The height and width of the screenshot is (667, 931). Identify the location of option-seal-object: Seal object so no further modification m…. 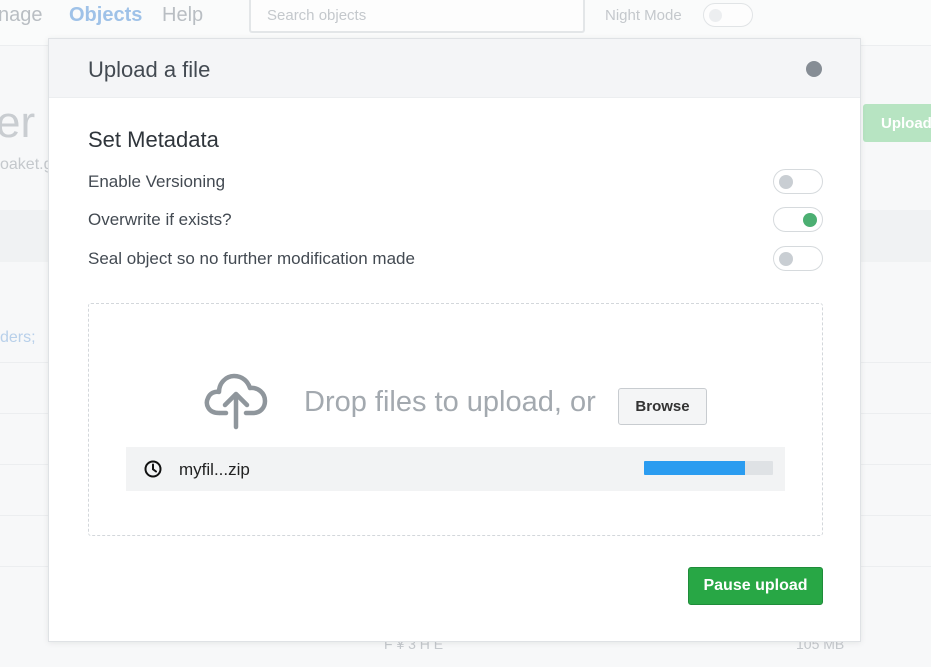
(455, 259).